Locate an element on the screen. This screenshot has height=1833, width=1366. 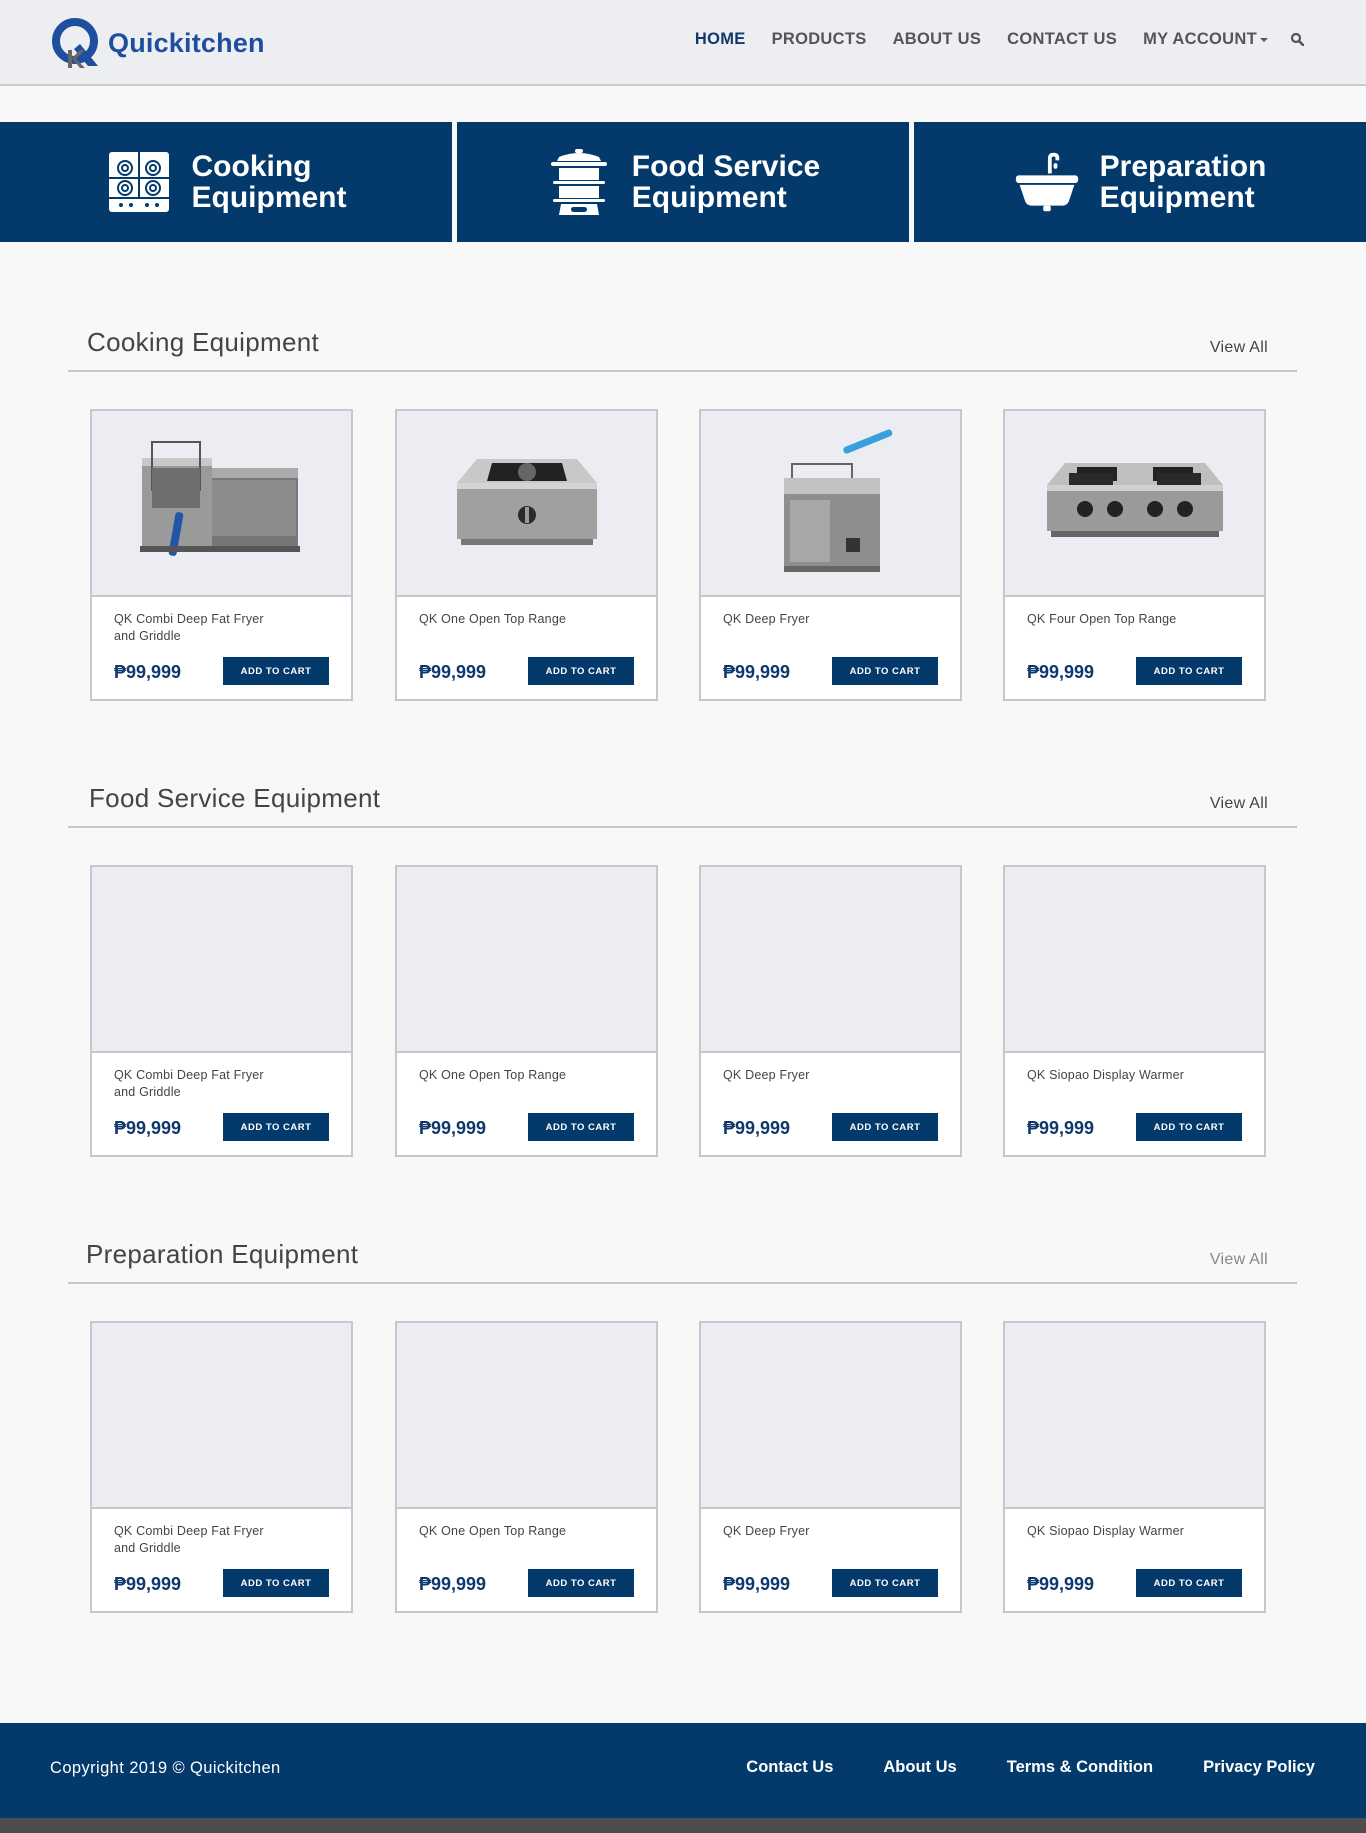
logo: Quickitchen is located at coordinates (157, 43).